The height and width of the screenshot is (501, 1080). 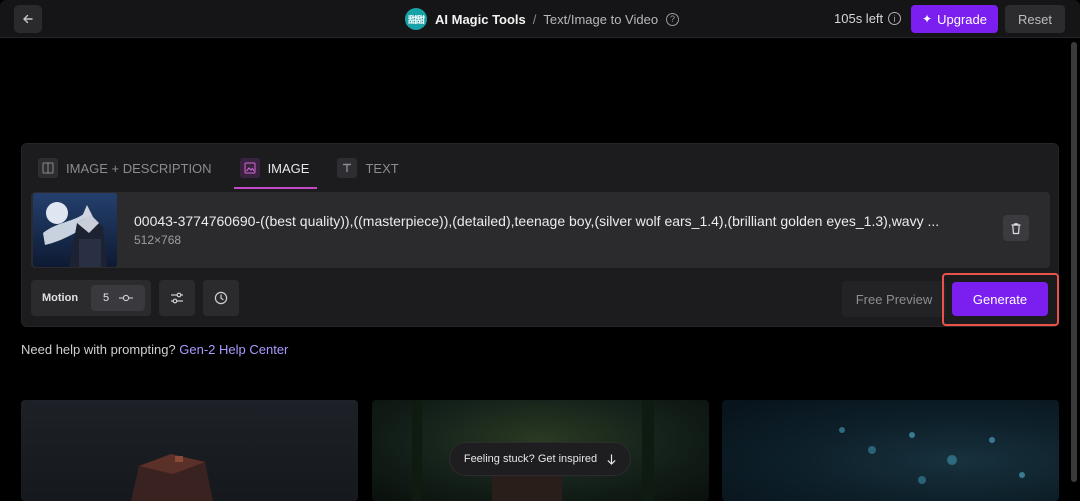 I want to click on credits-remaining: 105s left i, so click(x=868, y=18).